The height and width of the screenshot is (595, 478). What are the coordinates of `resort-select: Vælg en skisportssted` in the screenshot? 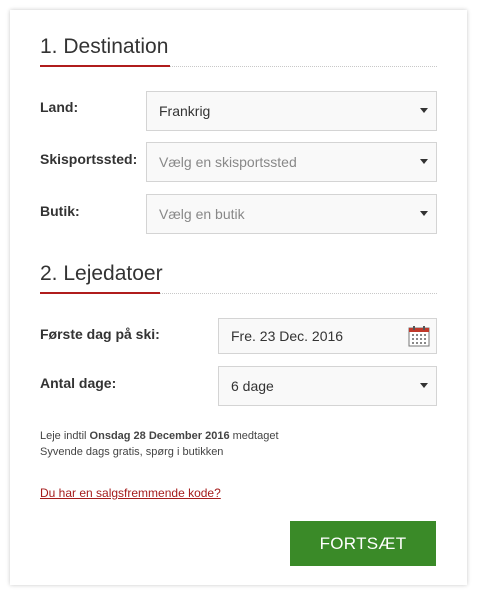 It's located at (291, 162).